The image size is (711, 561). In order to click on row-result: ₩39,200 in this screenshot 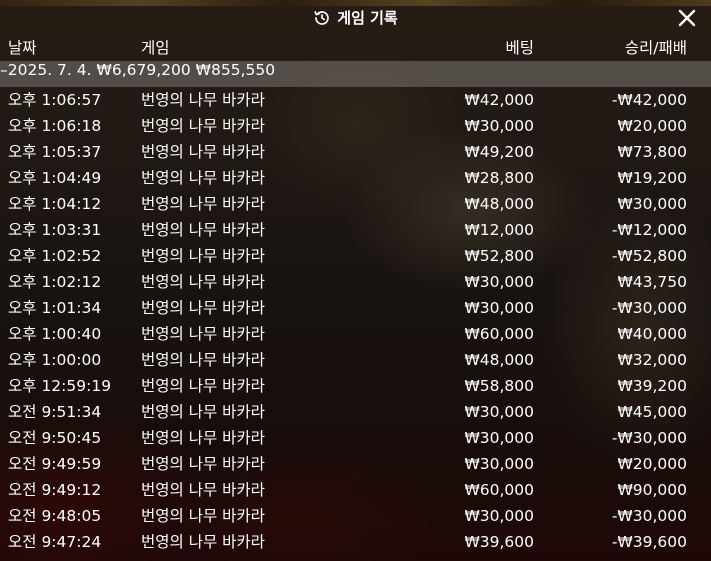, I will do `click(652, 386)`.